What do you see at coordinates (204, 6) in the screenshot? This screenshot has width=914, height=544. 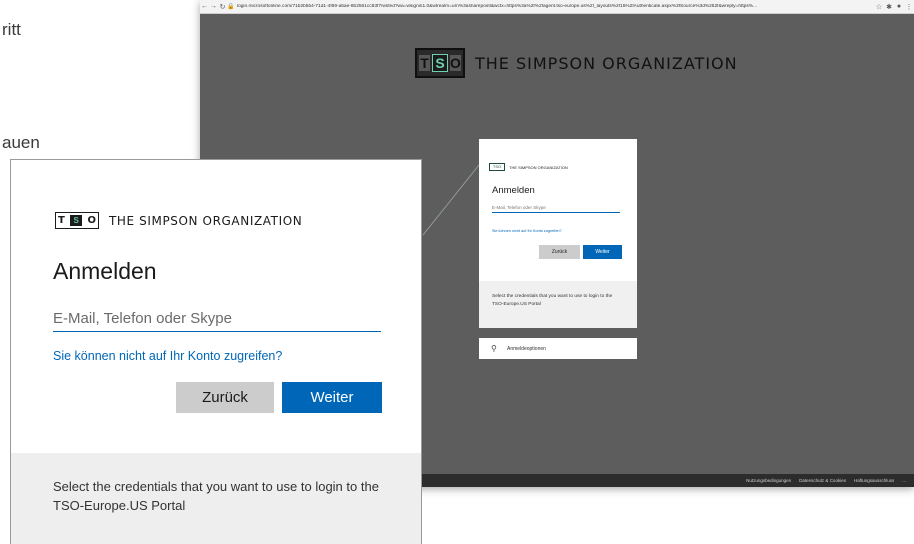 I see `back-arrow-icon: ←` at bounding box center [204, 6].